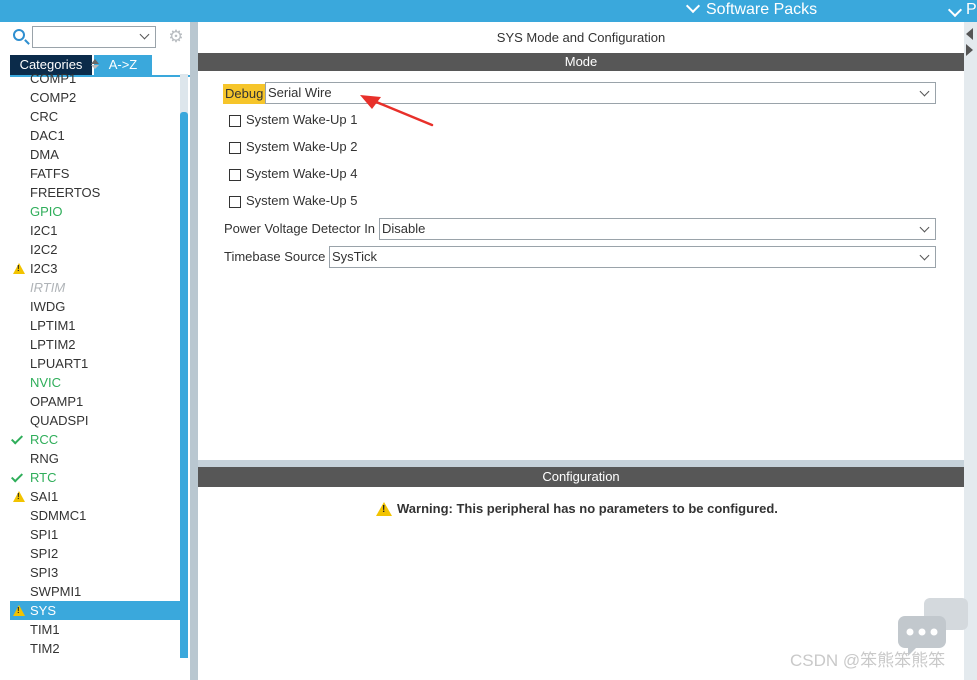  What do you see at coordinates (581, 463) in the screenshot?
I see `panel-splitter` at bounding box center [581, 463].